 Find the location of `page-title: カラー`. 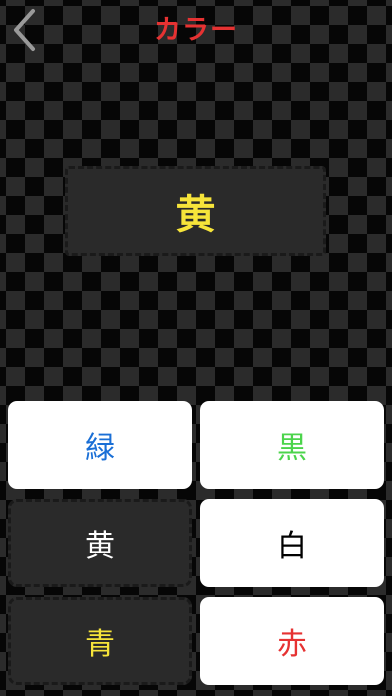

page-title: カラー is located at coordinates (196, 30).